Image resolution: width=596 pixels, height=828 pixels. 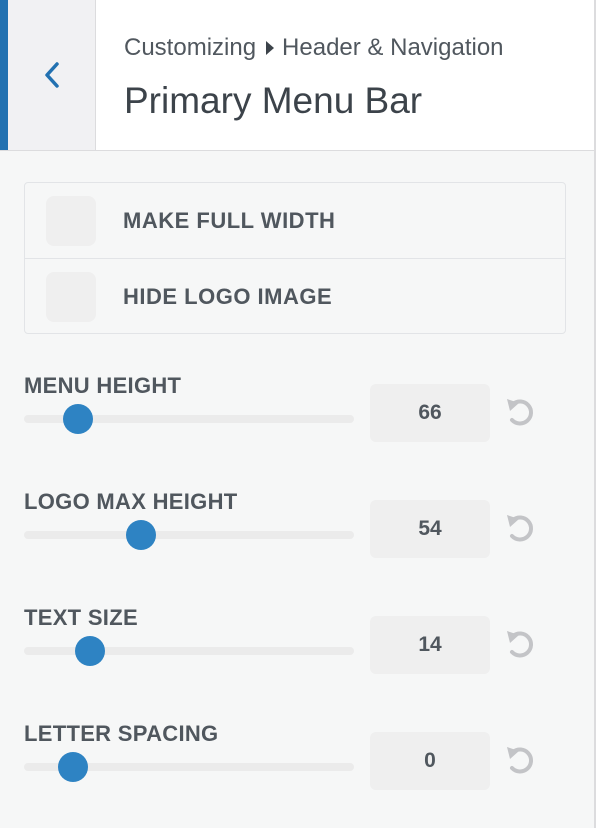 I want to click on make-full-width-checkbox, so click(x=71, y=220).